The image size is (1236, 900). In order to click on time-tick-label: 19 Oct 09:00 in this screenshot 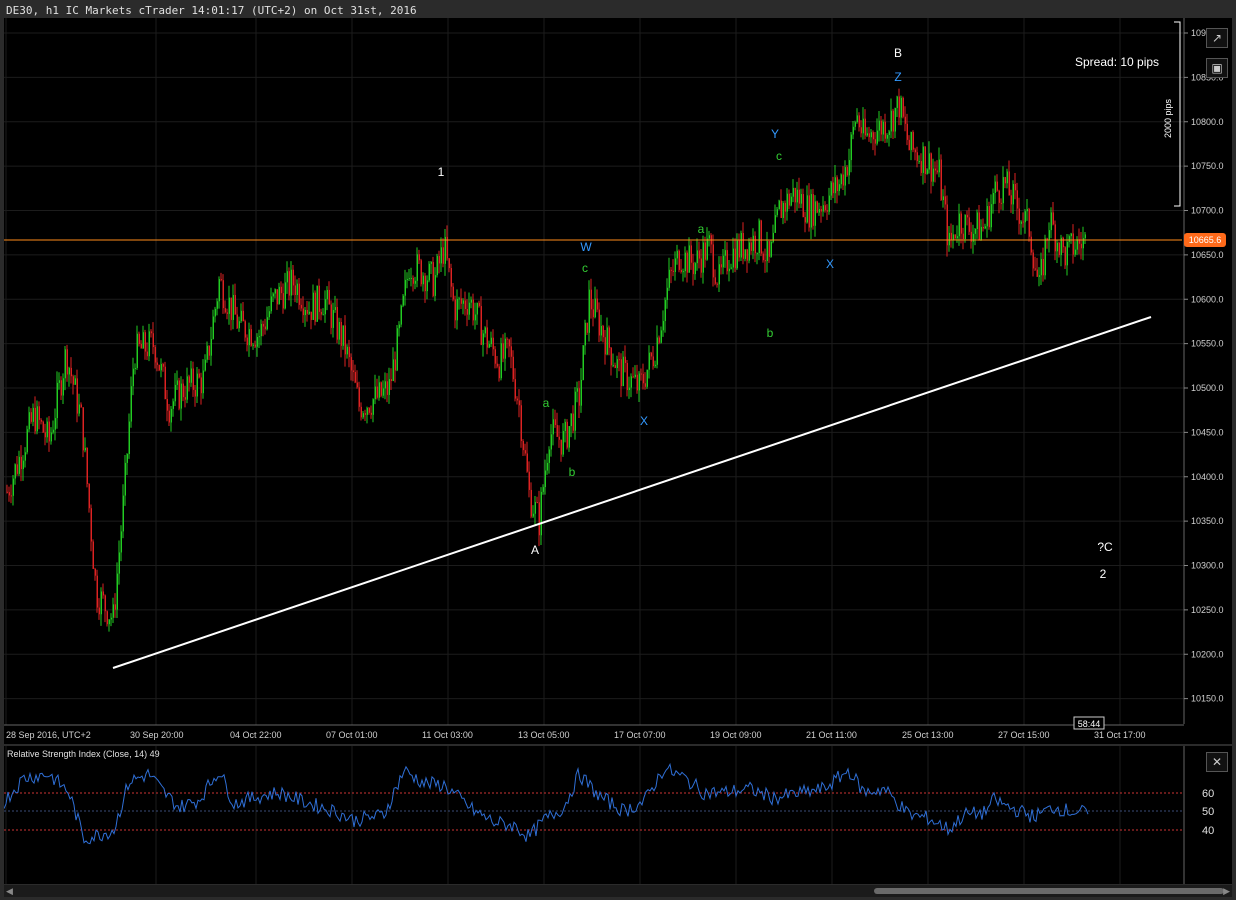, I will do `click(736, 735)`.